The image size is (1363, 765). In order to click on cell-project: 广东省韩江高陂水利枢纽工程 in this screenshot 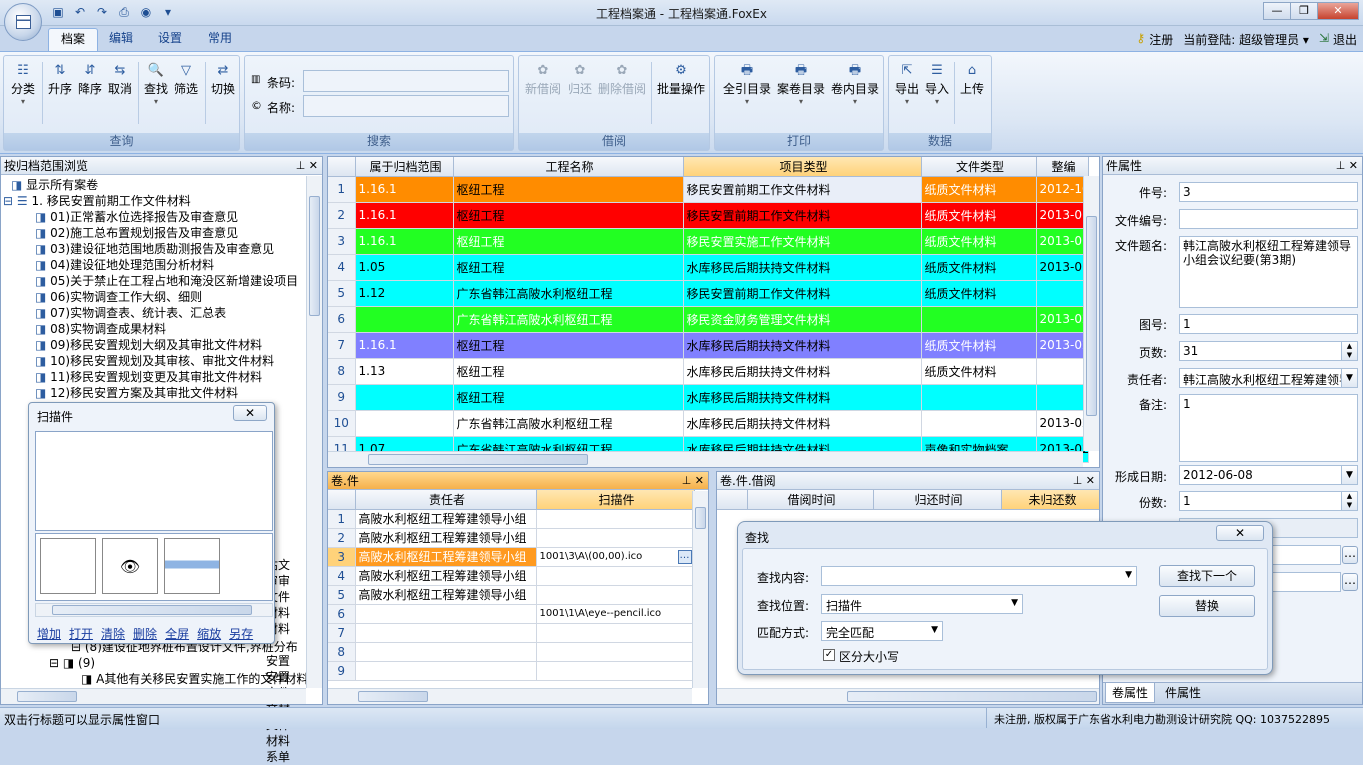, I will do `click(568, 293)`.